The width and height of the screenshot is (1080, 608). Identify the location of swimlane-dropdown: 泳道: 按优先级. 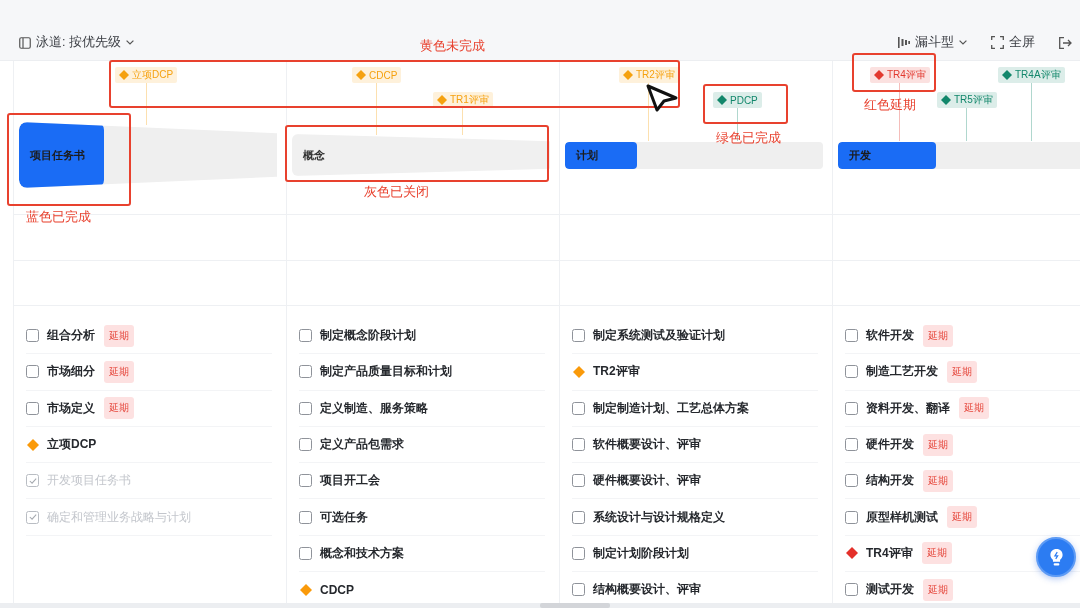
(76, 42).